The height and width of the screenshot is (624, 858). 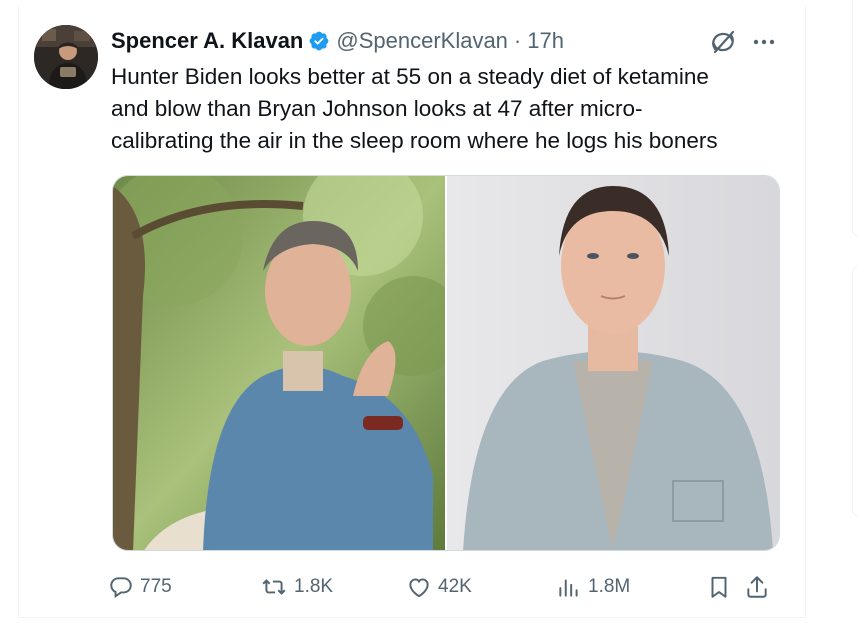 I want to click on views-button: 1.8M, so click(x=593, y=587).